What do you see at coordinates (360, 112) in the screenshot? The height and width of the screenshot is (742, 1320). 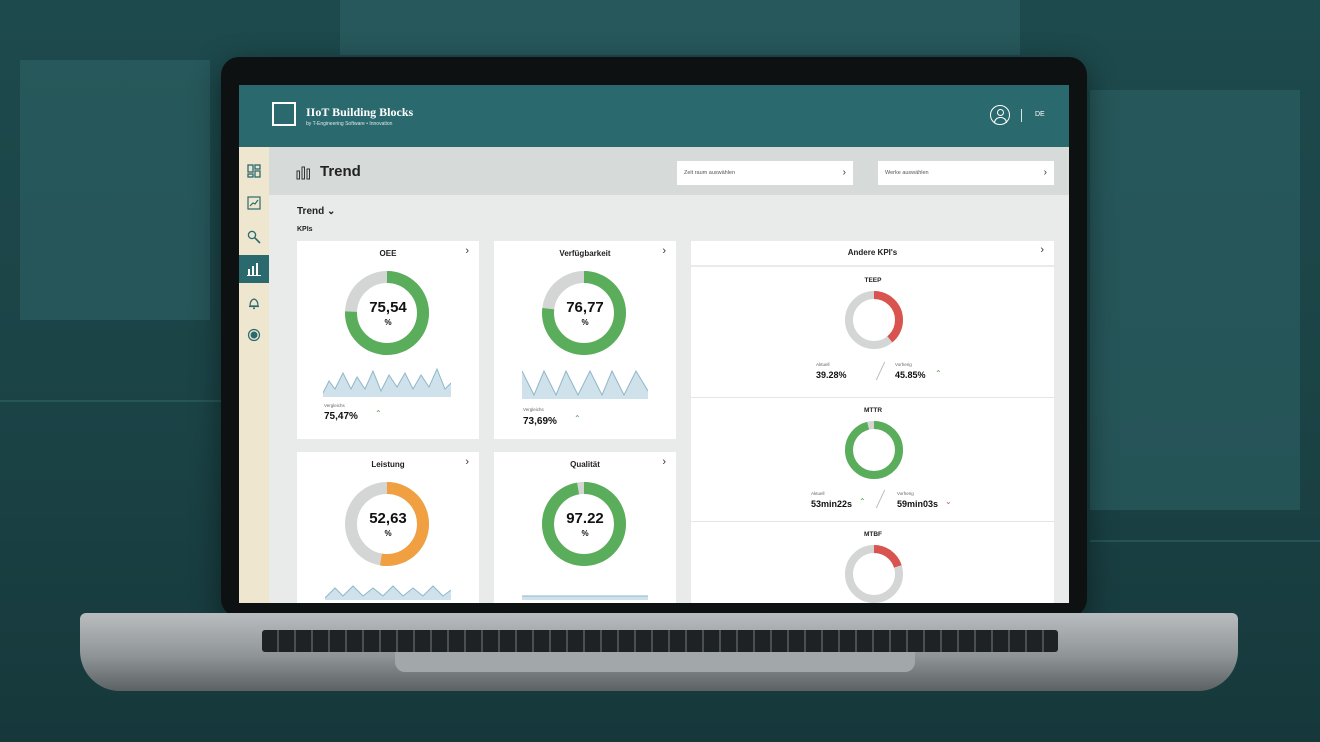 I see `app-title: IIoT Building Blocks` at bounding box center [360, 112].